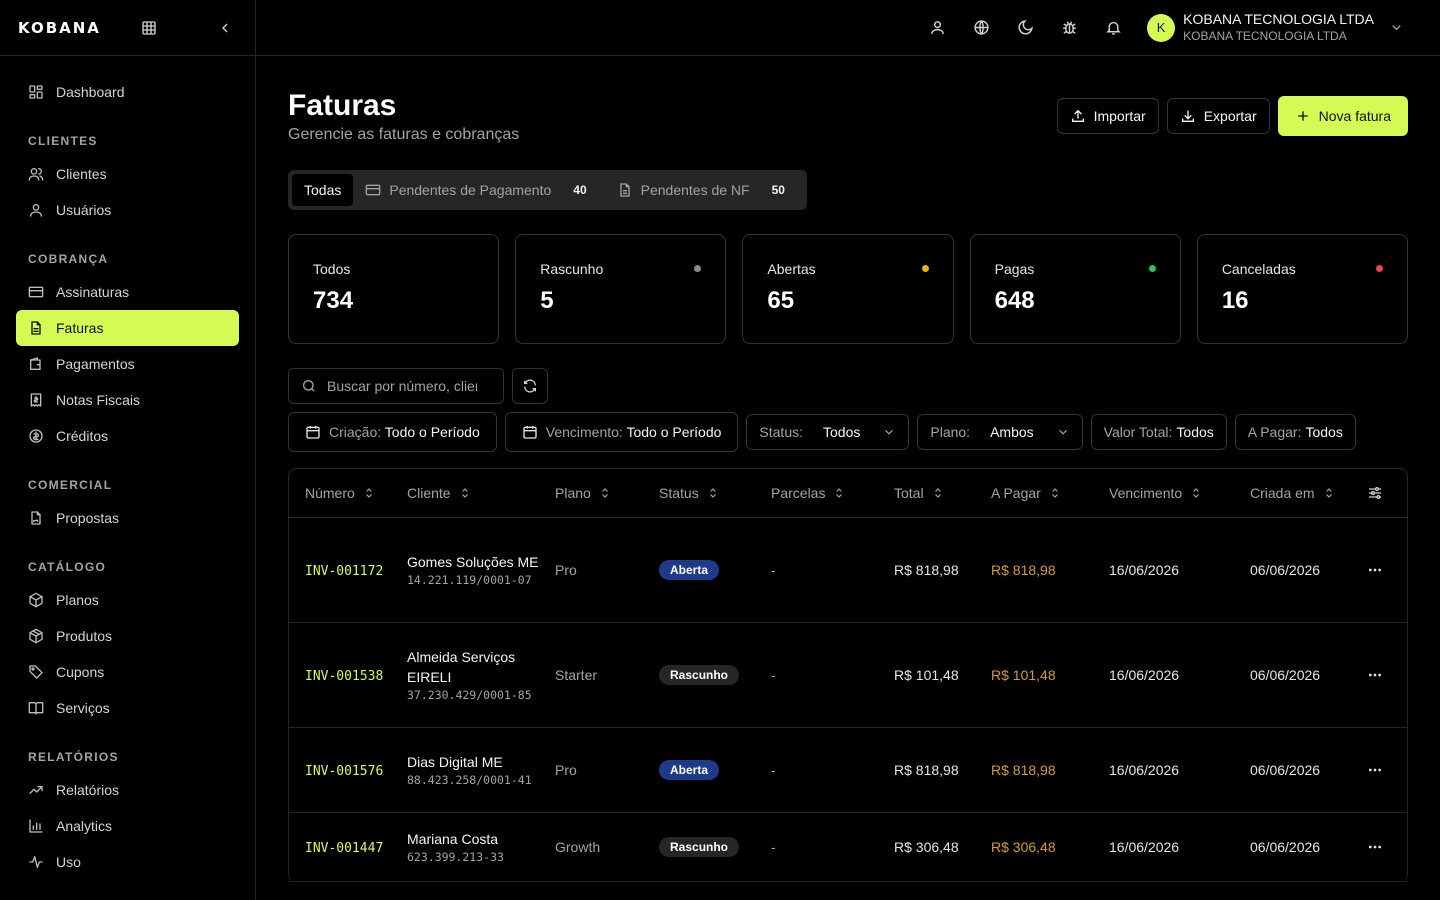  I want to click on moon-icon, so click(1025, 28).